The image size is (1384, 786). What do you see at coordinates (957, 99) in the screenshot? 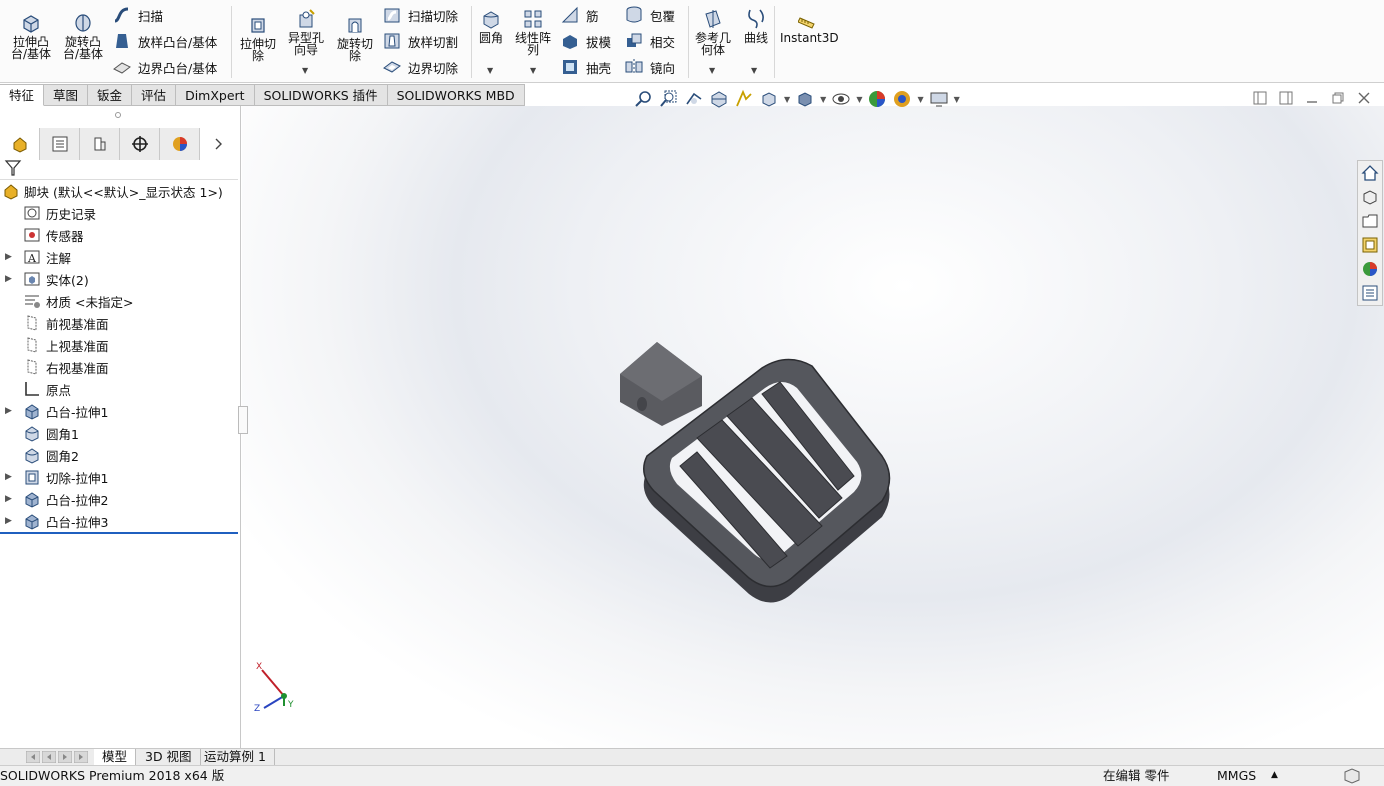
I see `view-settings-dropdown-icon: ▼` at bounding box center [957, 99].